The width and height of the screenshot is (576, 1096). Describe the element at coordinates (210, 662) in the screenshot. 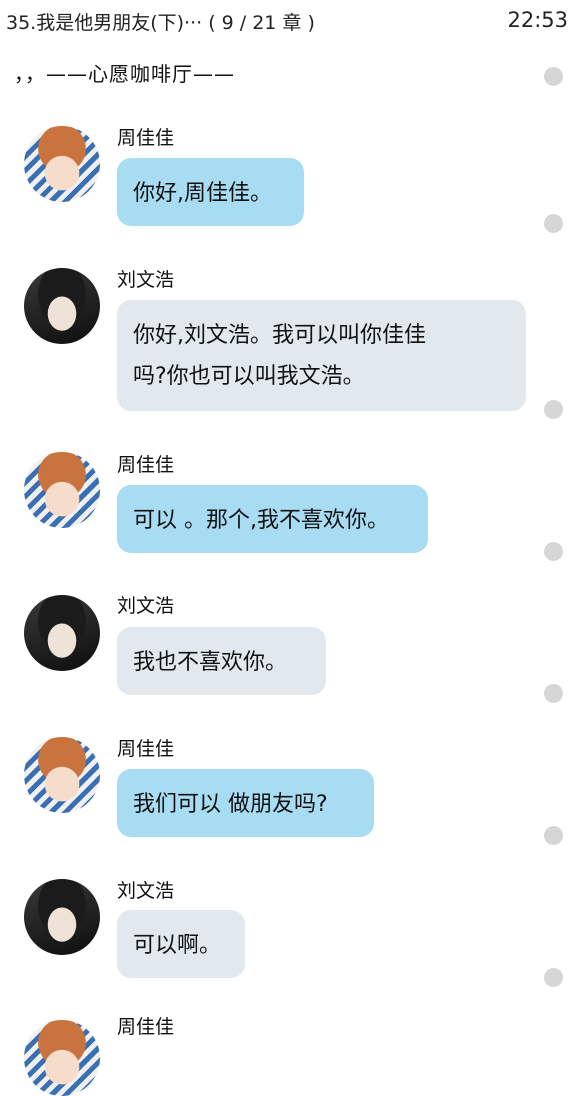

I see `message-text: 我也不喜欢你。` at that location.